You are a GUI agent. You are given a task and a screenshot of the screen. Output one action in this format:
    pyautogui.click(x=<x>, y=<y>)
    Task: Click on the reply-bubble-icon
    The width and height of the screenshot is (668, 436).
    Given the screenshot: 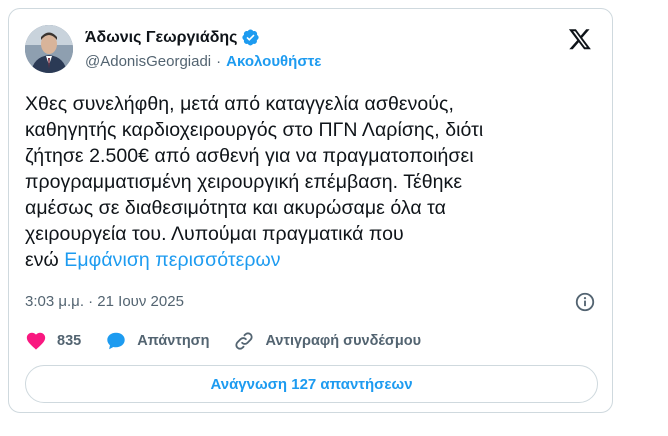 What is the action you would take?
    pyautogui.click(x=116, y=341)
    